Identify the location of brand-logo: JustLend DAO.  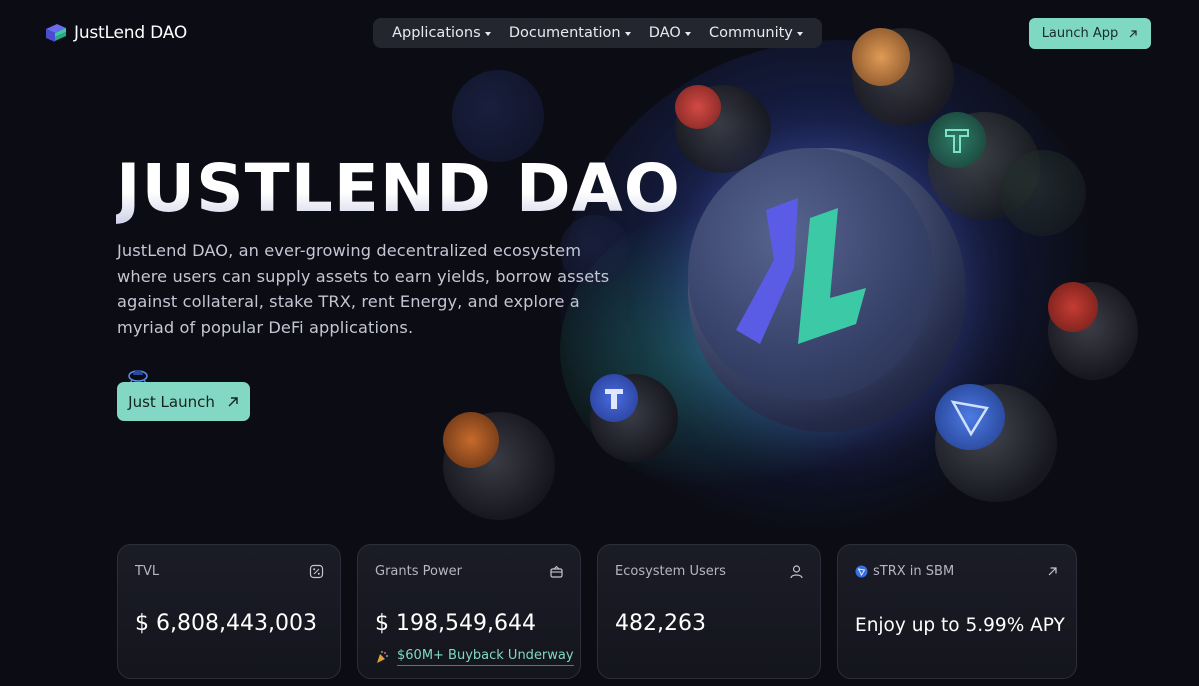
(115, 33).